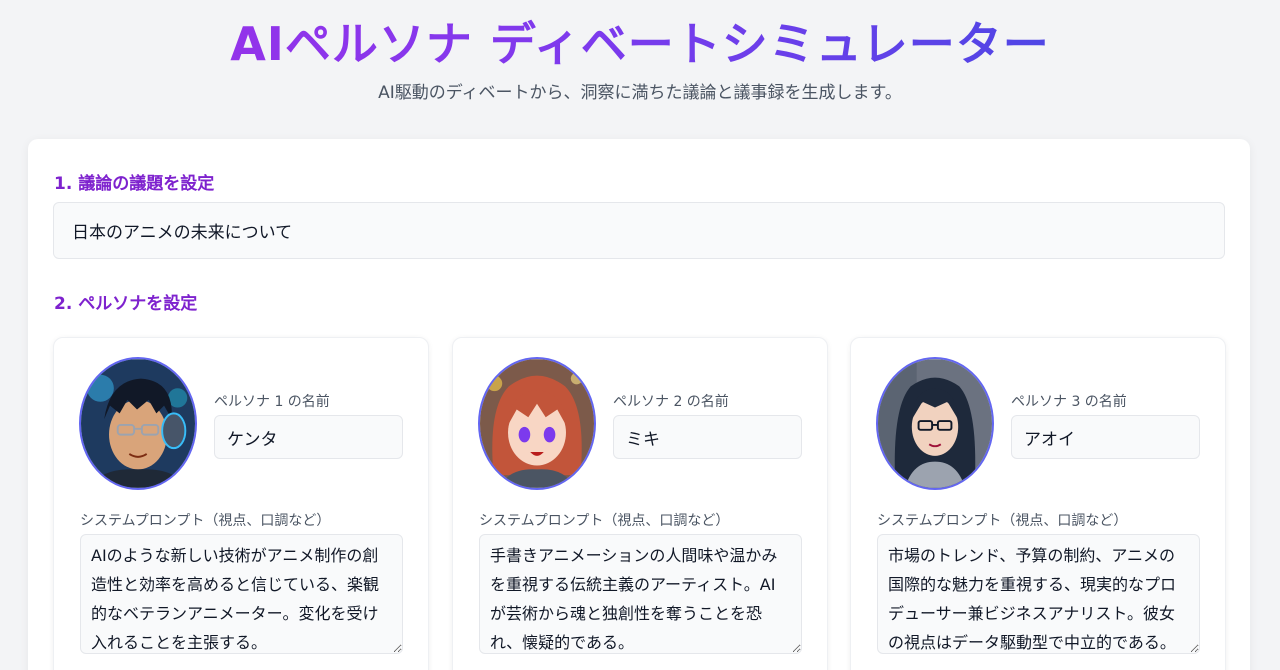  Describe the element at coordinates (639, 230) in the screenshot. I see `topic-input` at that location.